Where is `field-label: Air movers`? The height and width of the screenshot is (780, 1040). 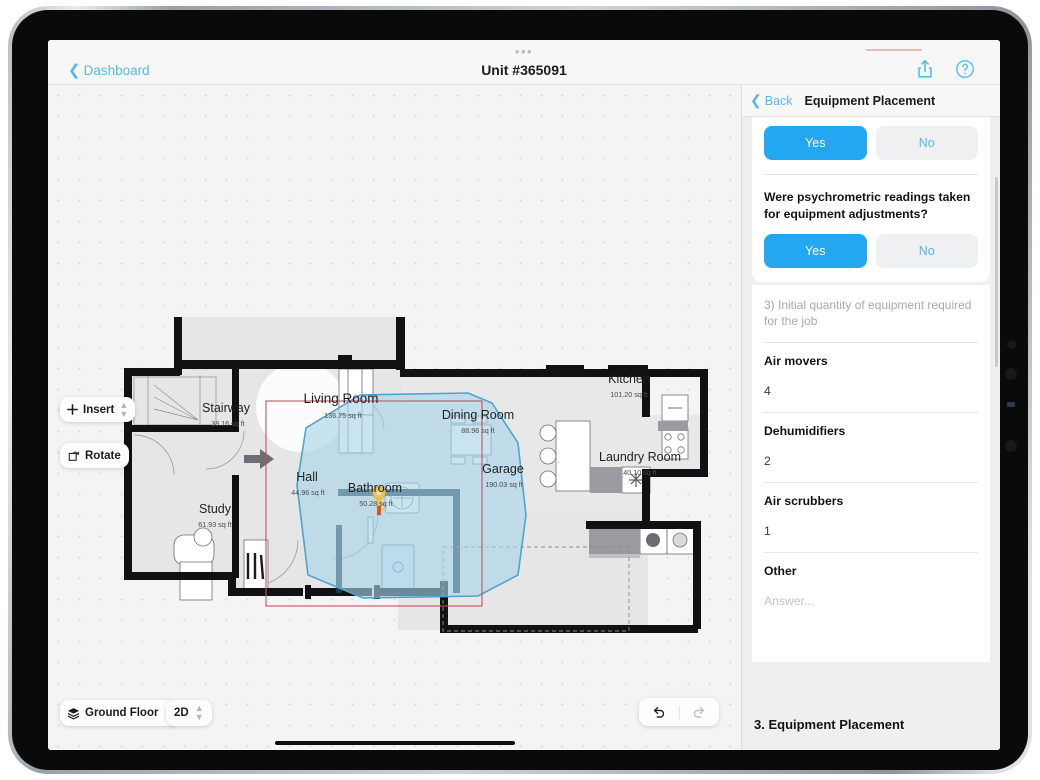
field-label: Air movers is located at coordinates (796, 361).